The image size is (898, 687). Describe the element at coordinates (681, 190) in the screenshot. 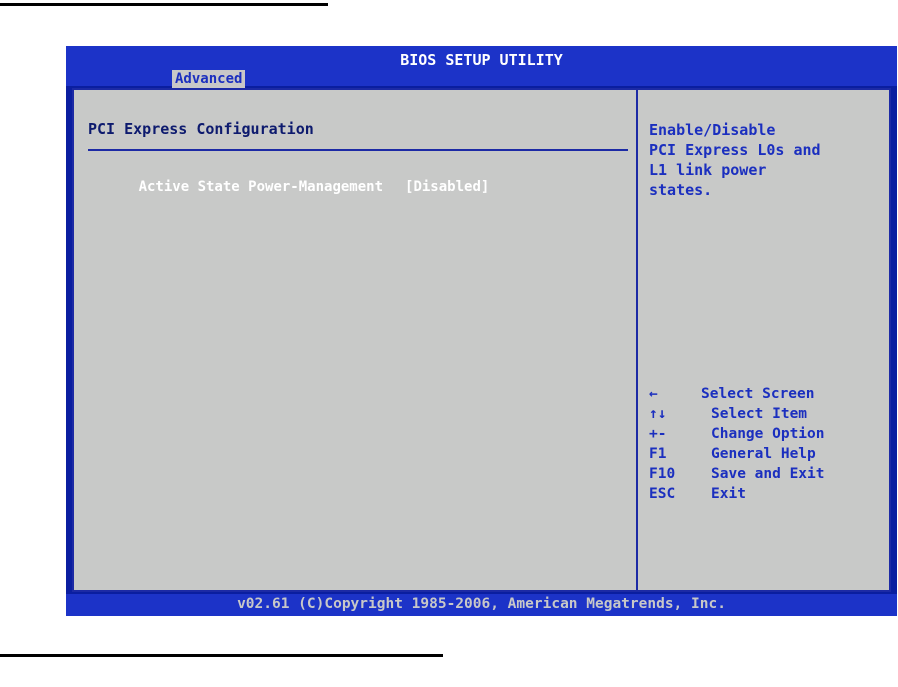

I see `help-line: states.` at that location.